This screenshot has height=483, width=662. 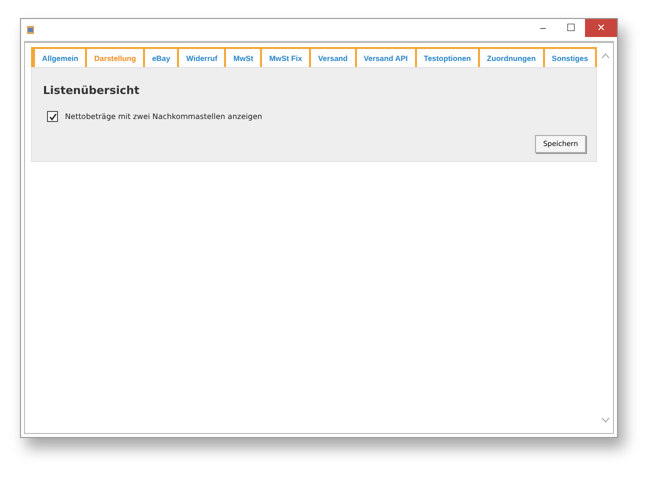 I want to click on maximize-button: ☐, so click(x=571, y=28).